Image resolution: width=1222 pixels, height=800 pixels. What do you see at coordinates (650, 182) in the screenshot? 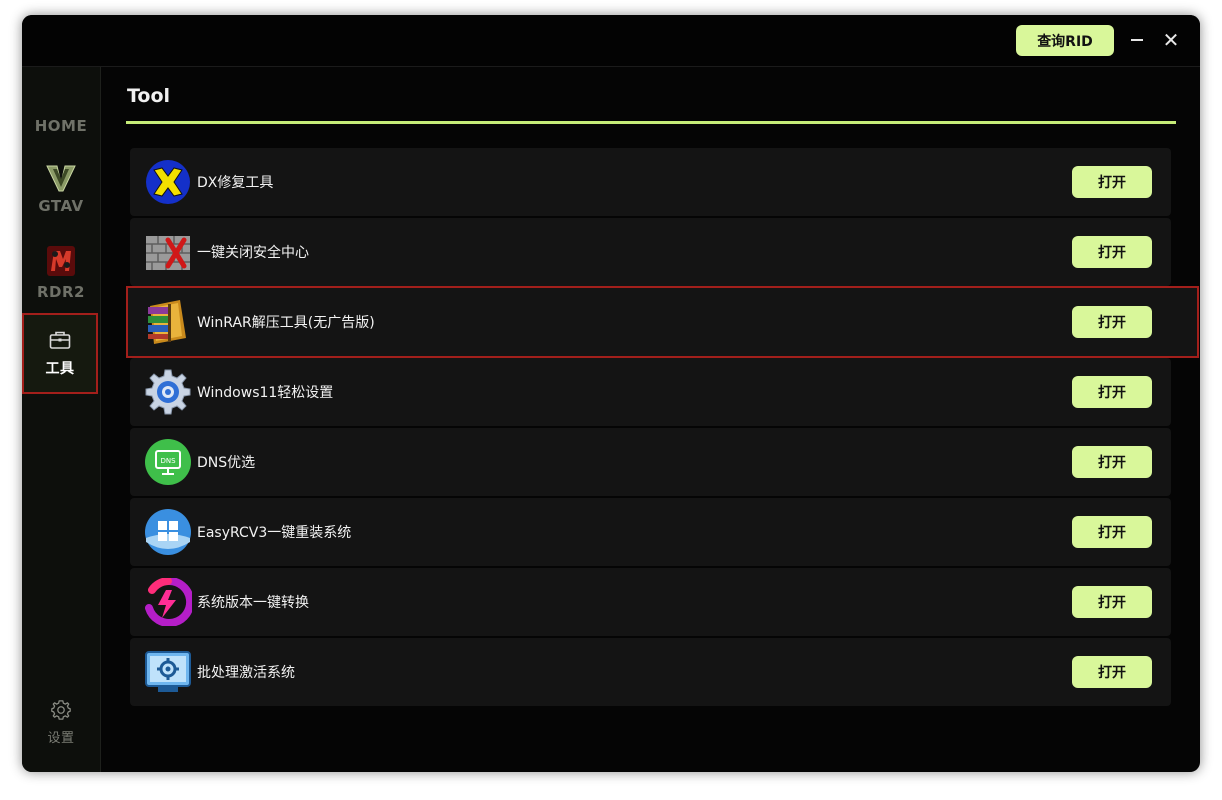
I see `tool-row-dx-repair: DX修复工具 打开` at bounding box center [650, 182].